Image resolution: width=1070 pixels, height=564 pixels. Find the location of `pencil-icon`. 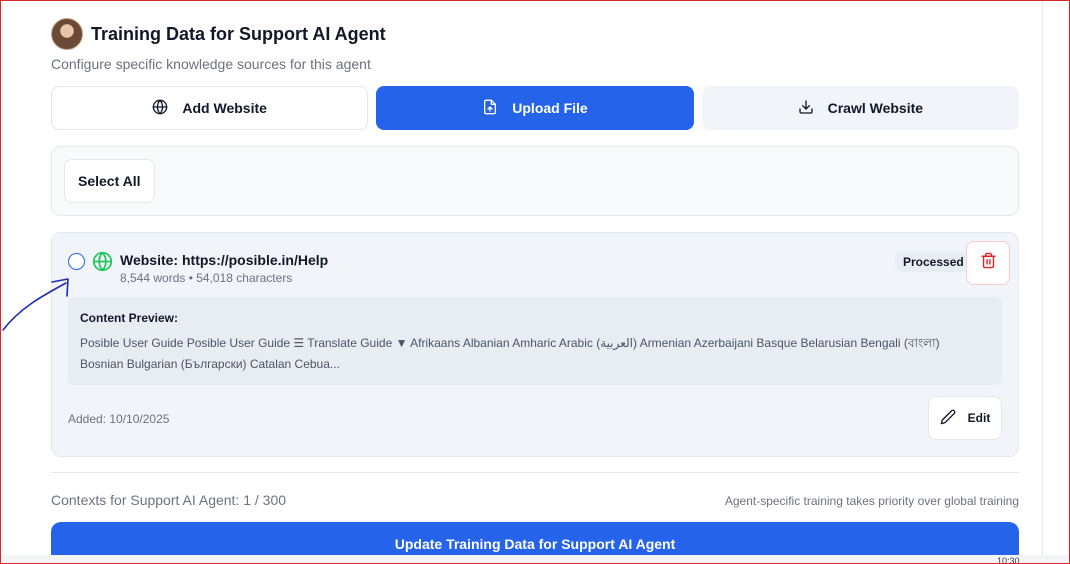

pencil-icon is located at coordinates (948, 418).